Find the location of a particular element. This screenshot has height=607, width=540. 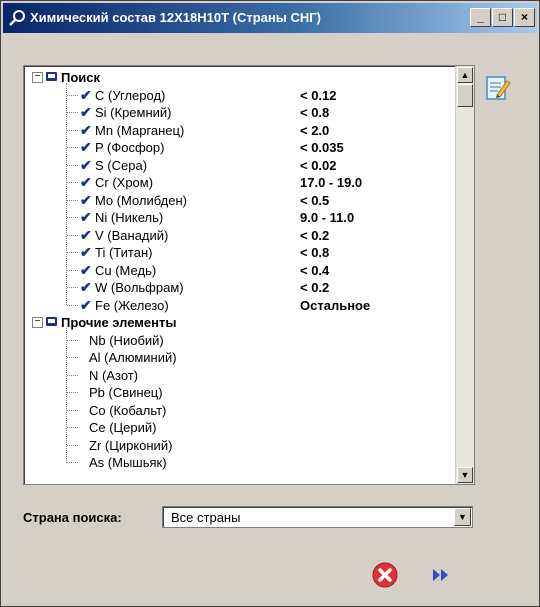

tree-item: Pb (Свинец) is located at coordinates (234, 392).